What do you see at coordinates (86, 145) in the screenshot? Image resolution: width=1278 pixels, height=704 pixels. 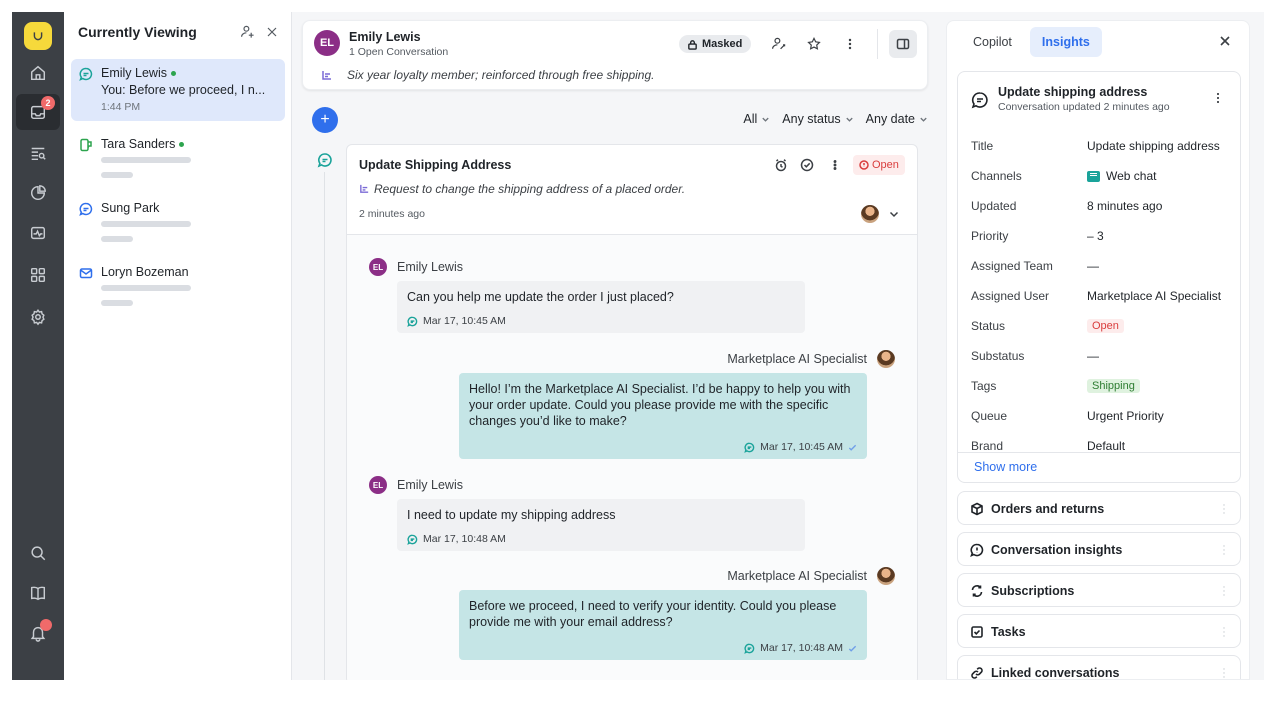 I see `sms-channel-icon` at bounding box center [86, 145].